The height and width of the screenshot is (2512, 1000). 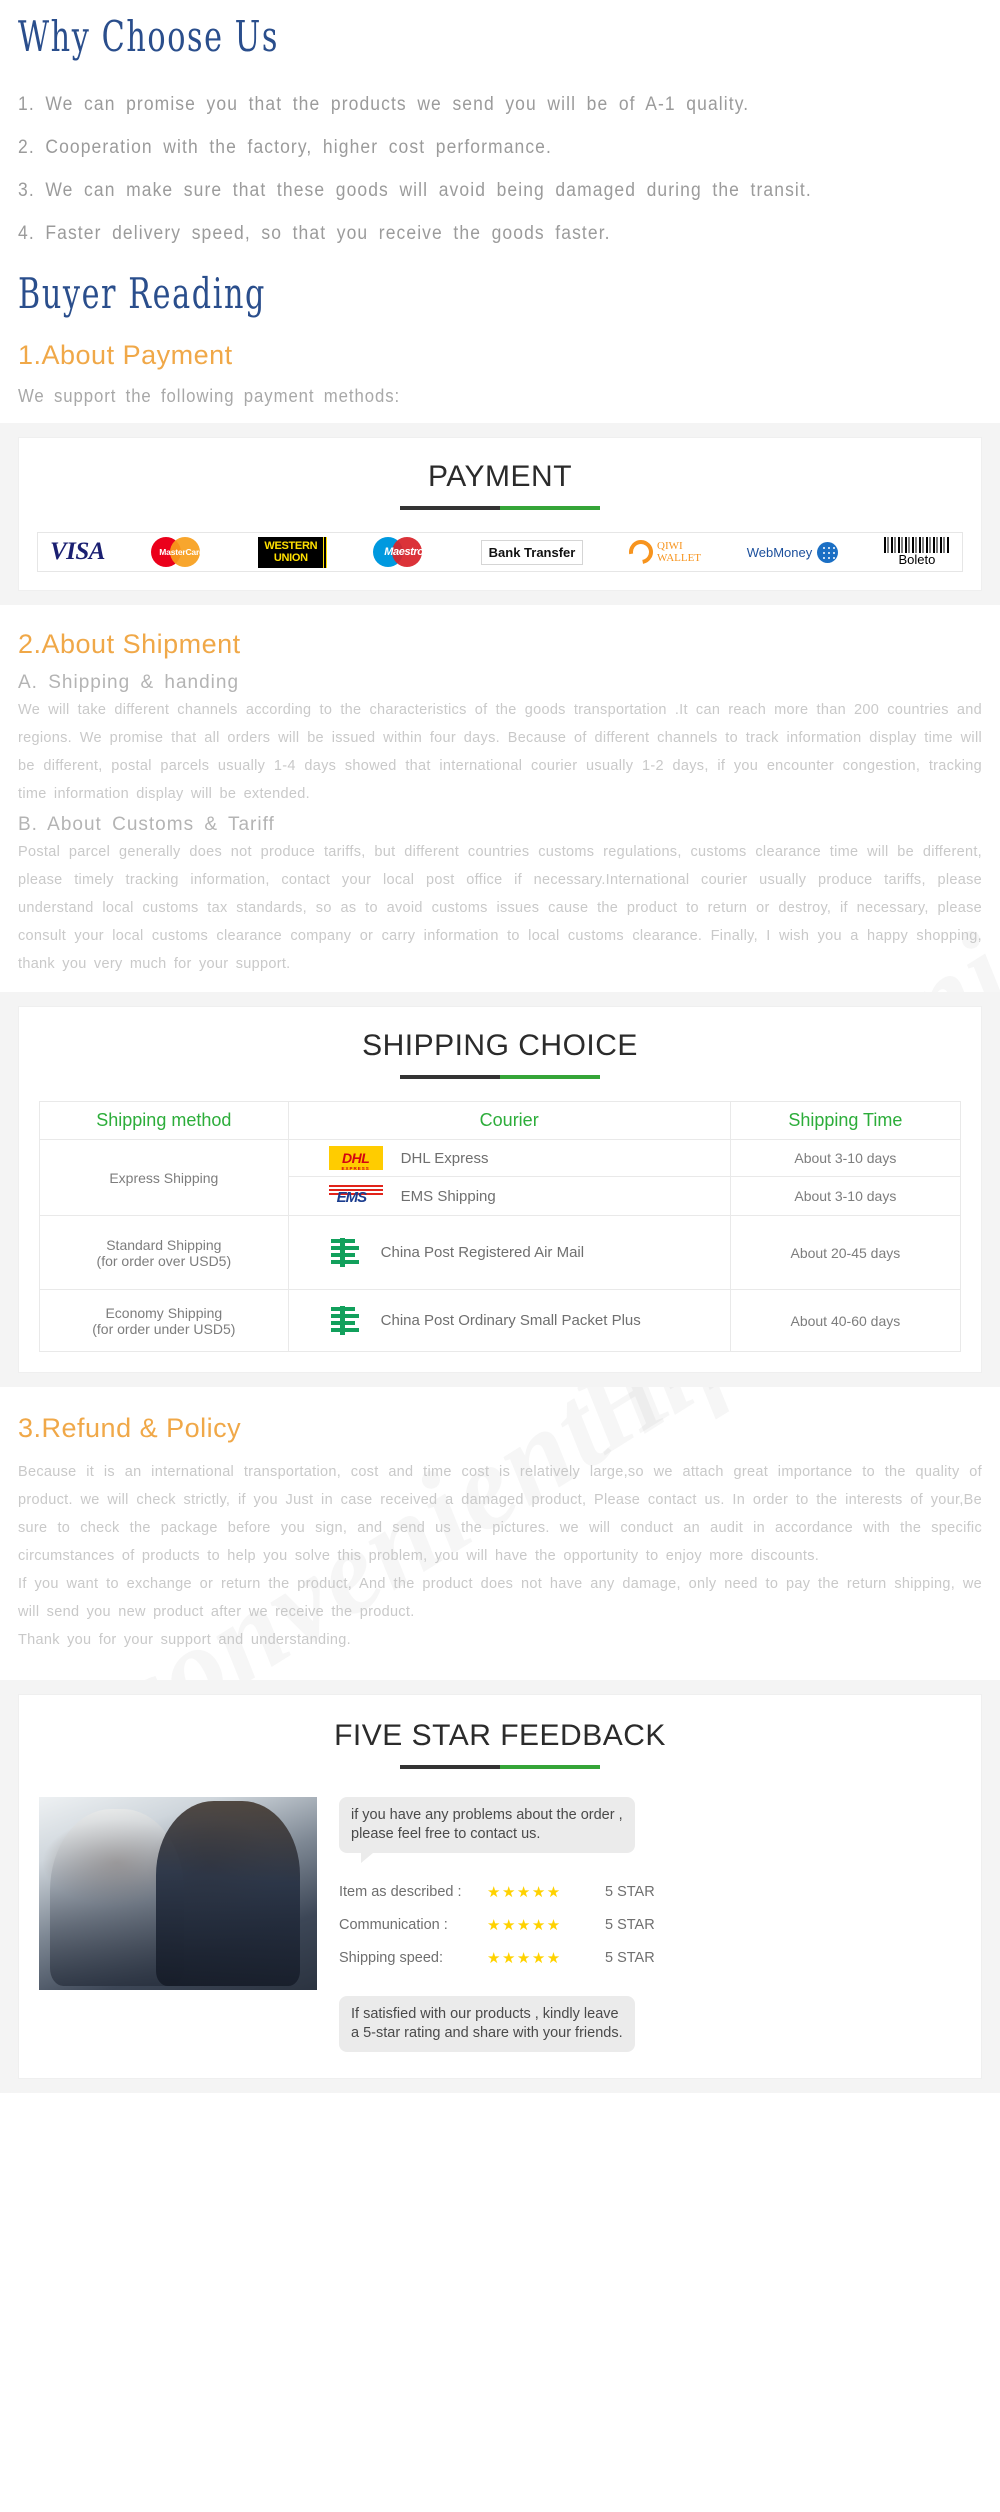 I want to click on barcode-icon, so click(x=916, y=545).